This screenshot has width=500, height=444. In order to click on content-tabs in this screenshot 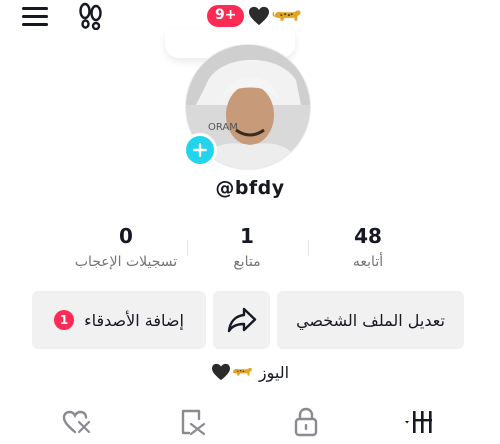, I will do `click(250, 421)`.